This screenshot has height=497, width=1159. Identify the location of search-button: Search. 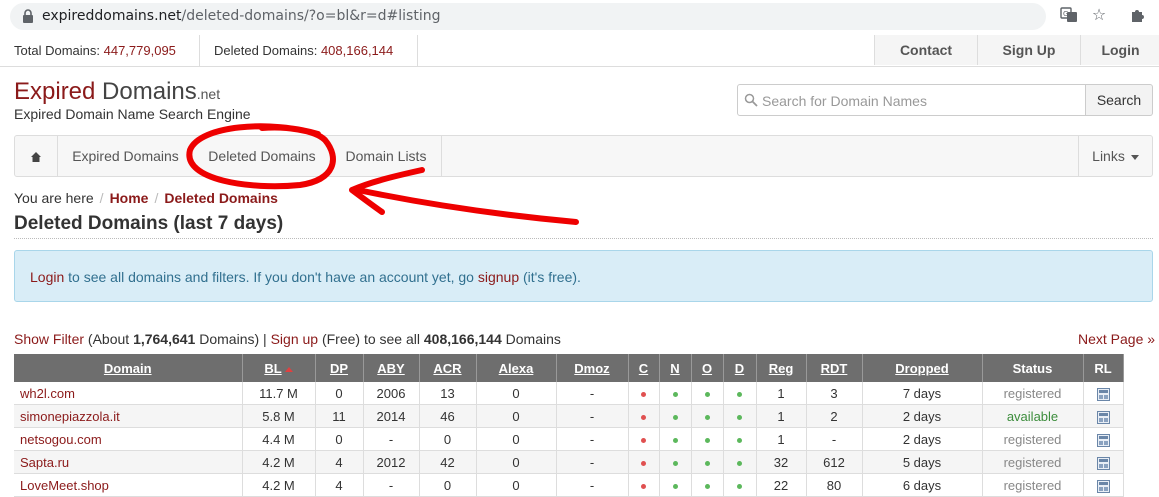
(1119, 100).